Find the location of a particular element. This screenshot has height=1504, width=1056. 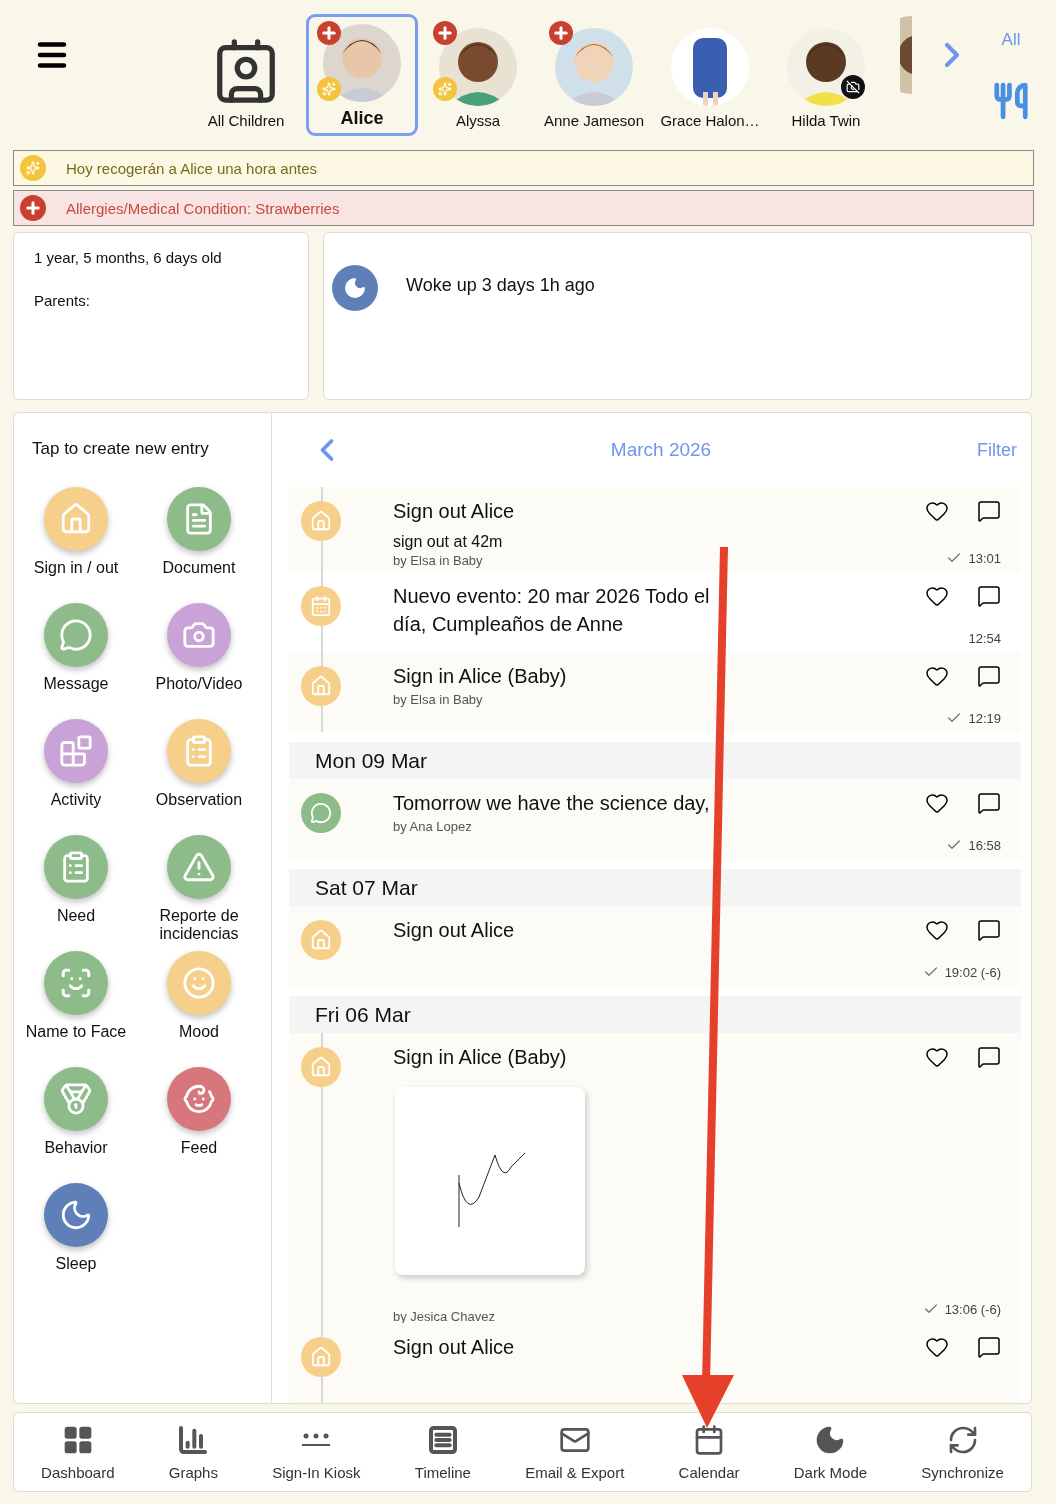

entry-type-button: Sleep is located at coordinates (76, 1233).